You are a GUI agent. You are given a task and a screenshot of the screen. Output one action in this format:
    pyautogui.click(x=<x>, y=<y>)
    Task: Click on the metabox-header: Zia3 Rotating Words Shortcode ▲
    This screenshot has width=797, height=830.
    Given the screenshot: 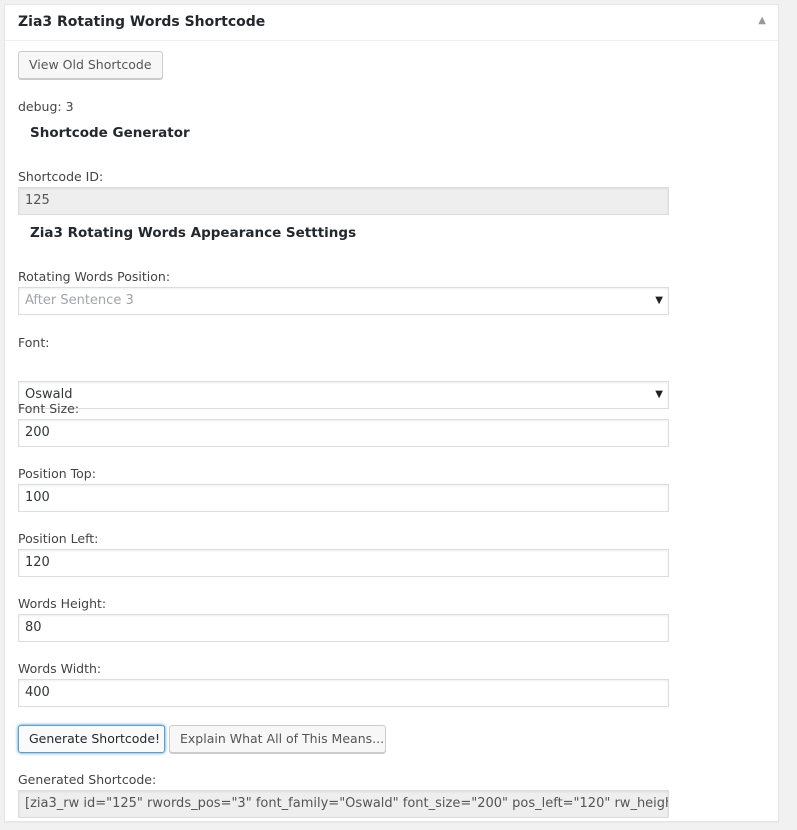 What is the action you would take?
    pyautogui.click(x=391, y=23)
    